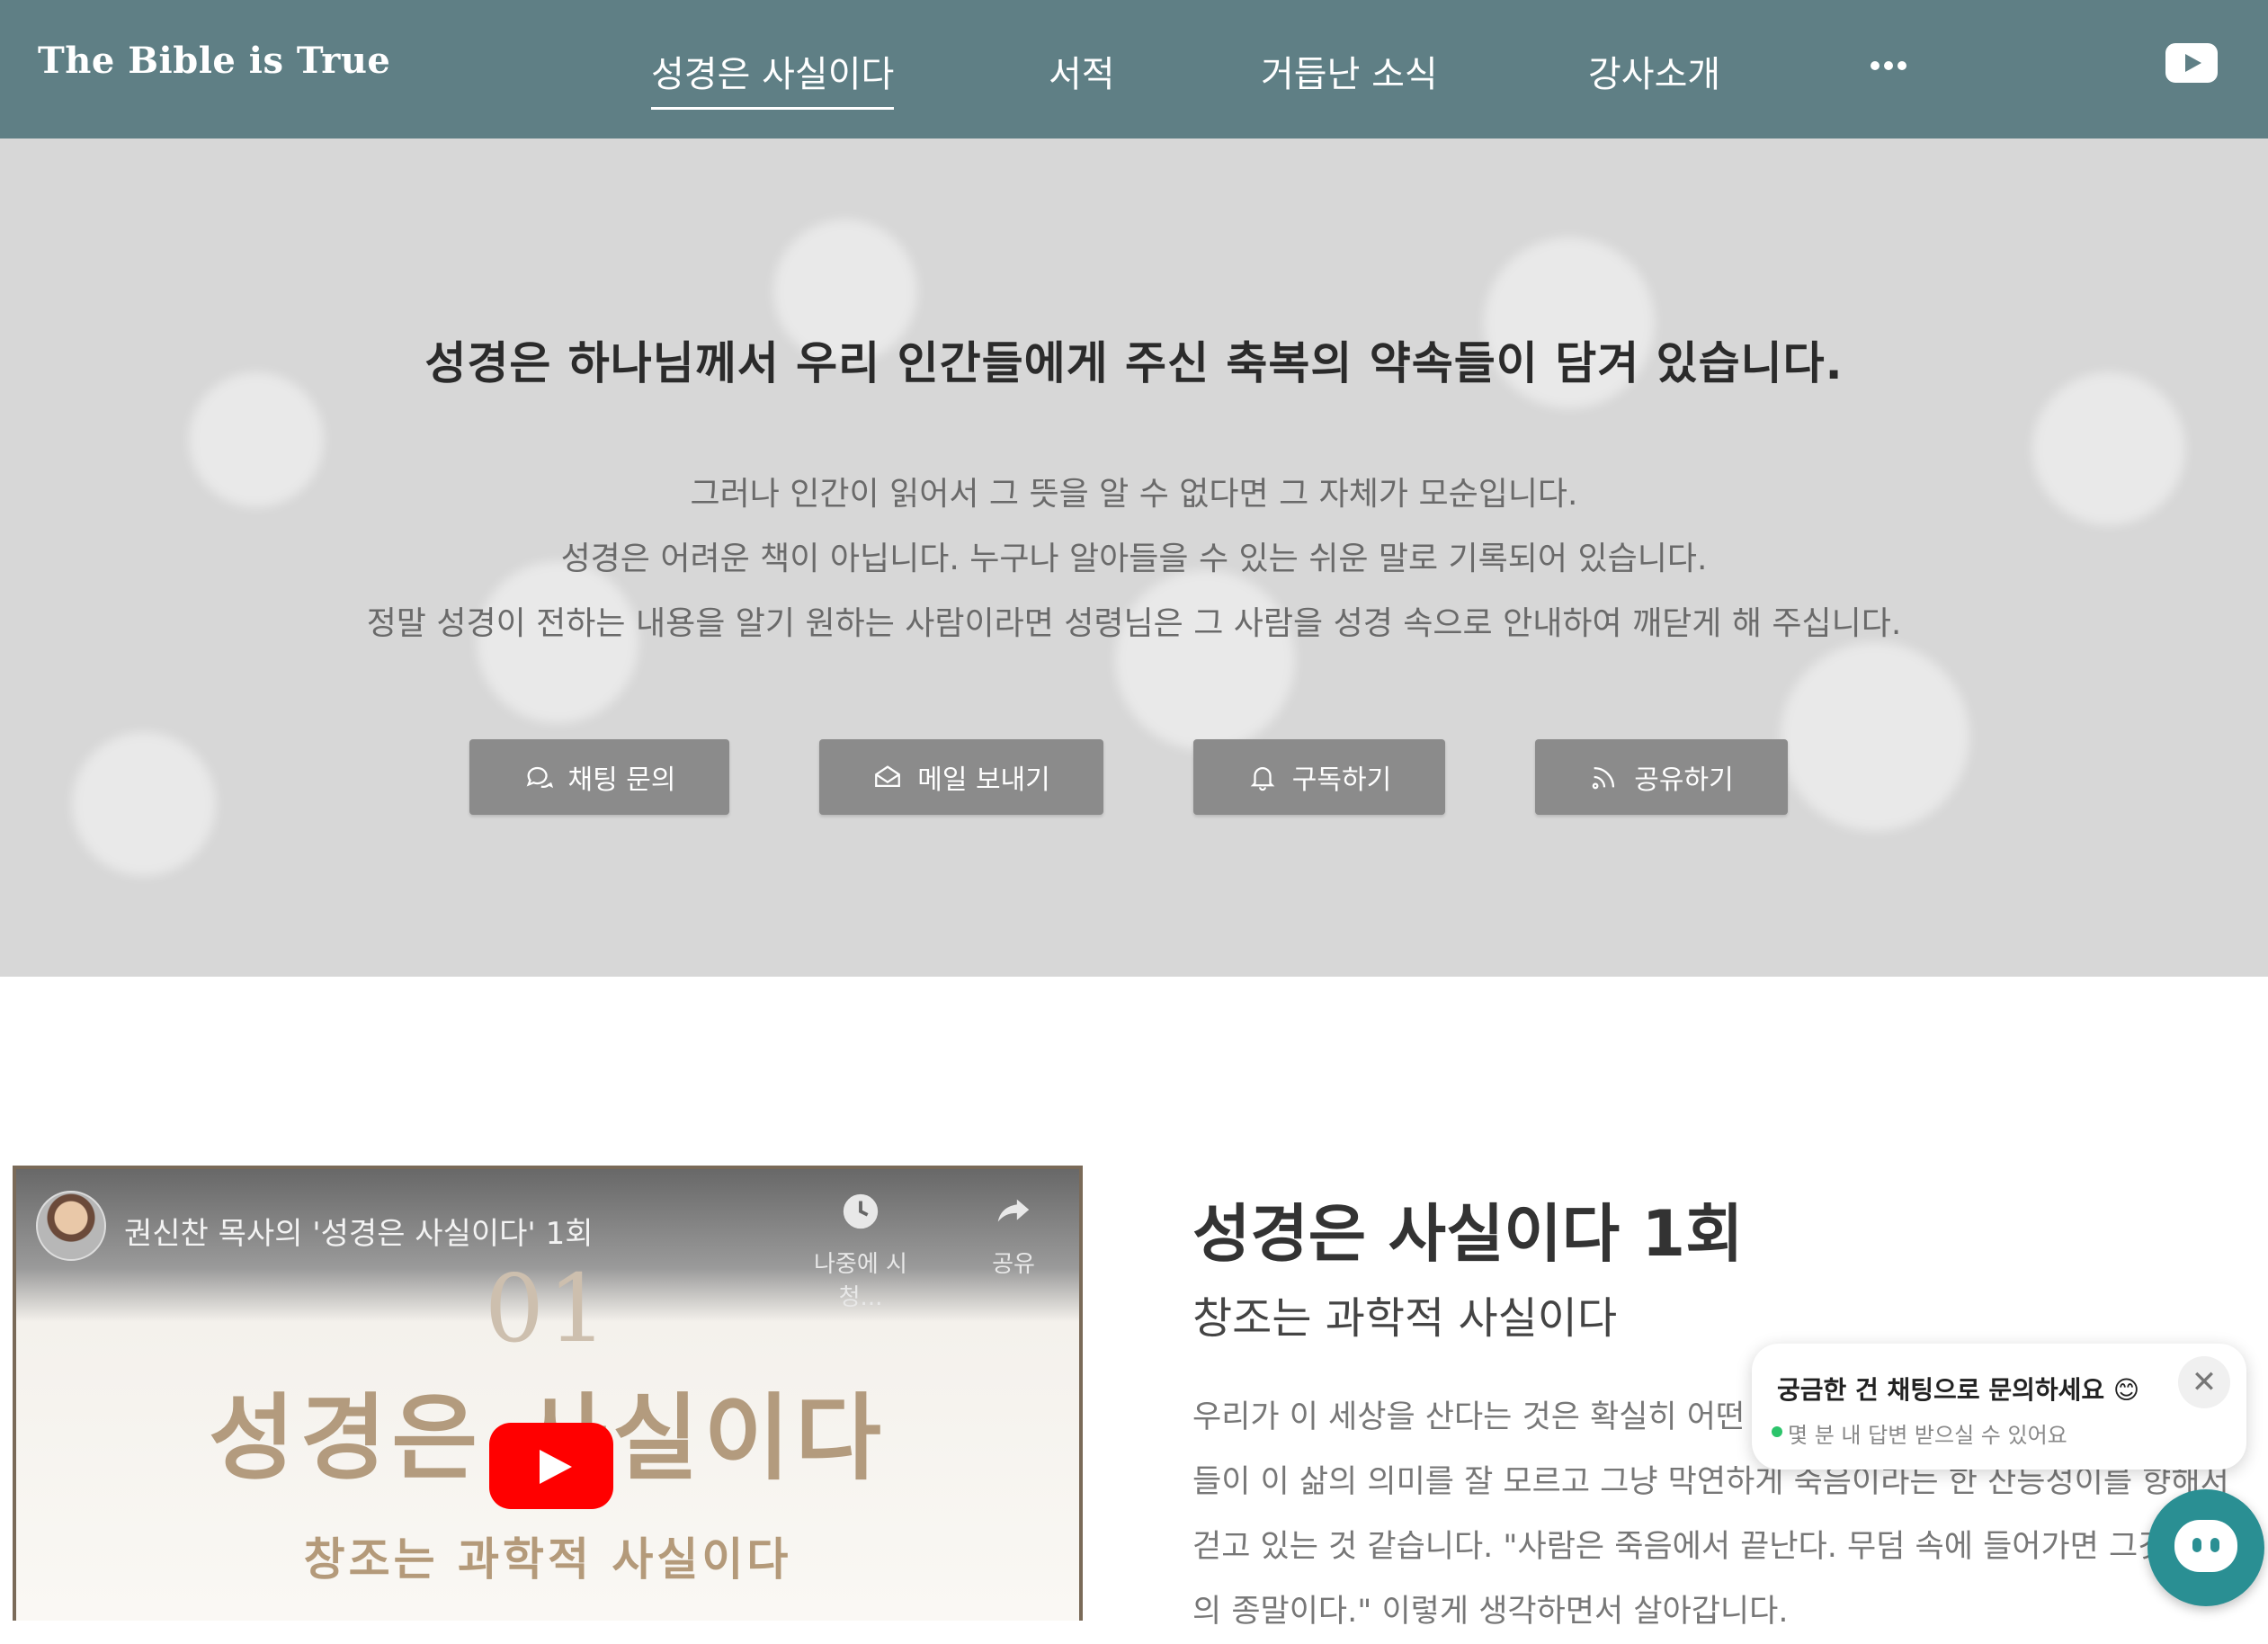  Describe the element at coordinates (358, 1231) in the screenshot. I see `video-title: 권신찬 목사의 '성경은 사실이다' 1회` at that location.